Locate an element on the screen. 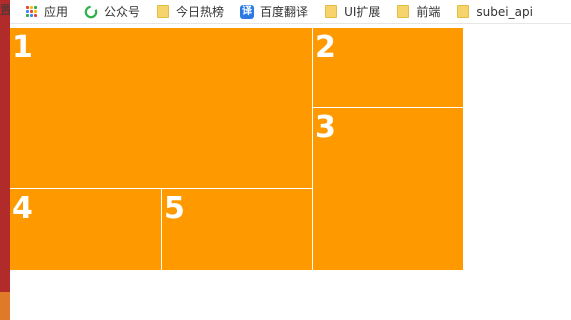  box-number: 5 is located at coordinates (174, 208).